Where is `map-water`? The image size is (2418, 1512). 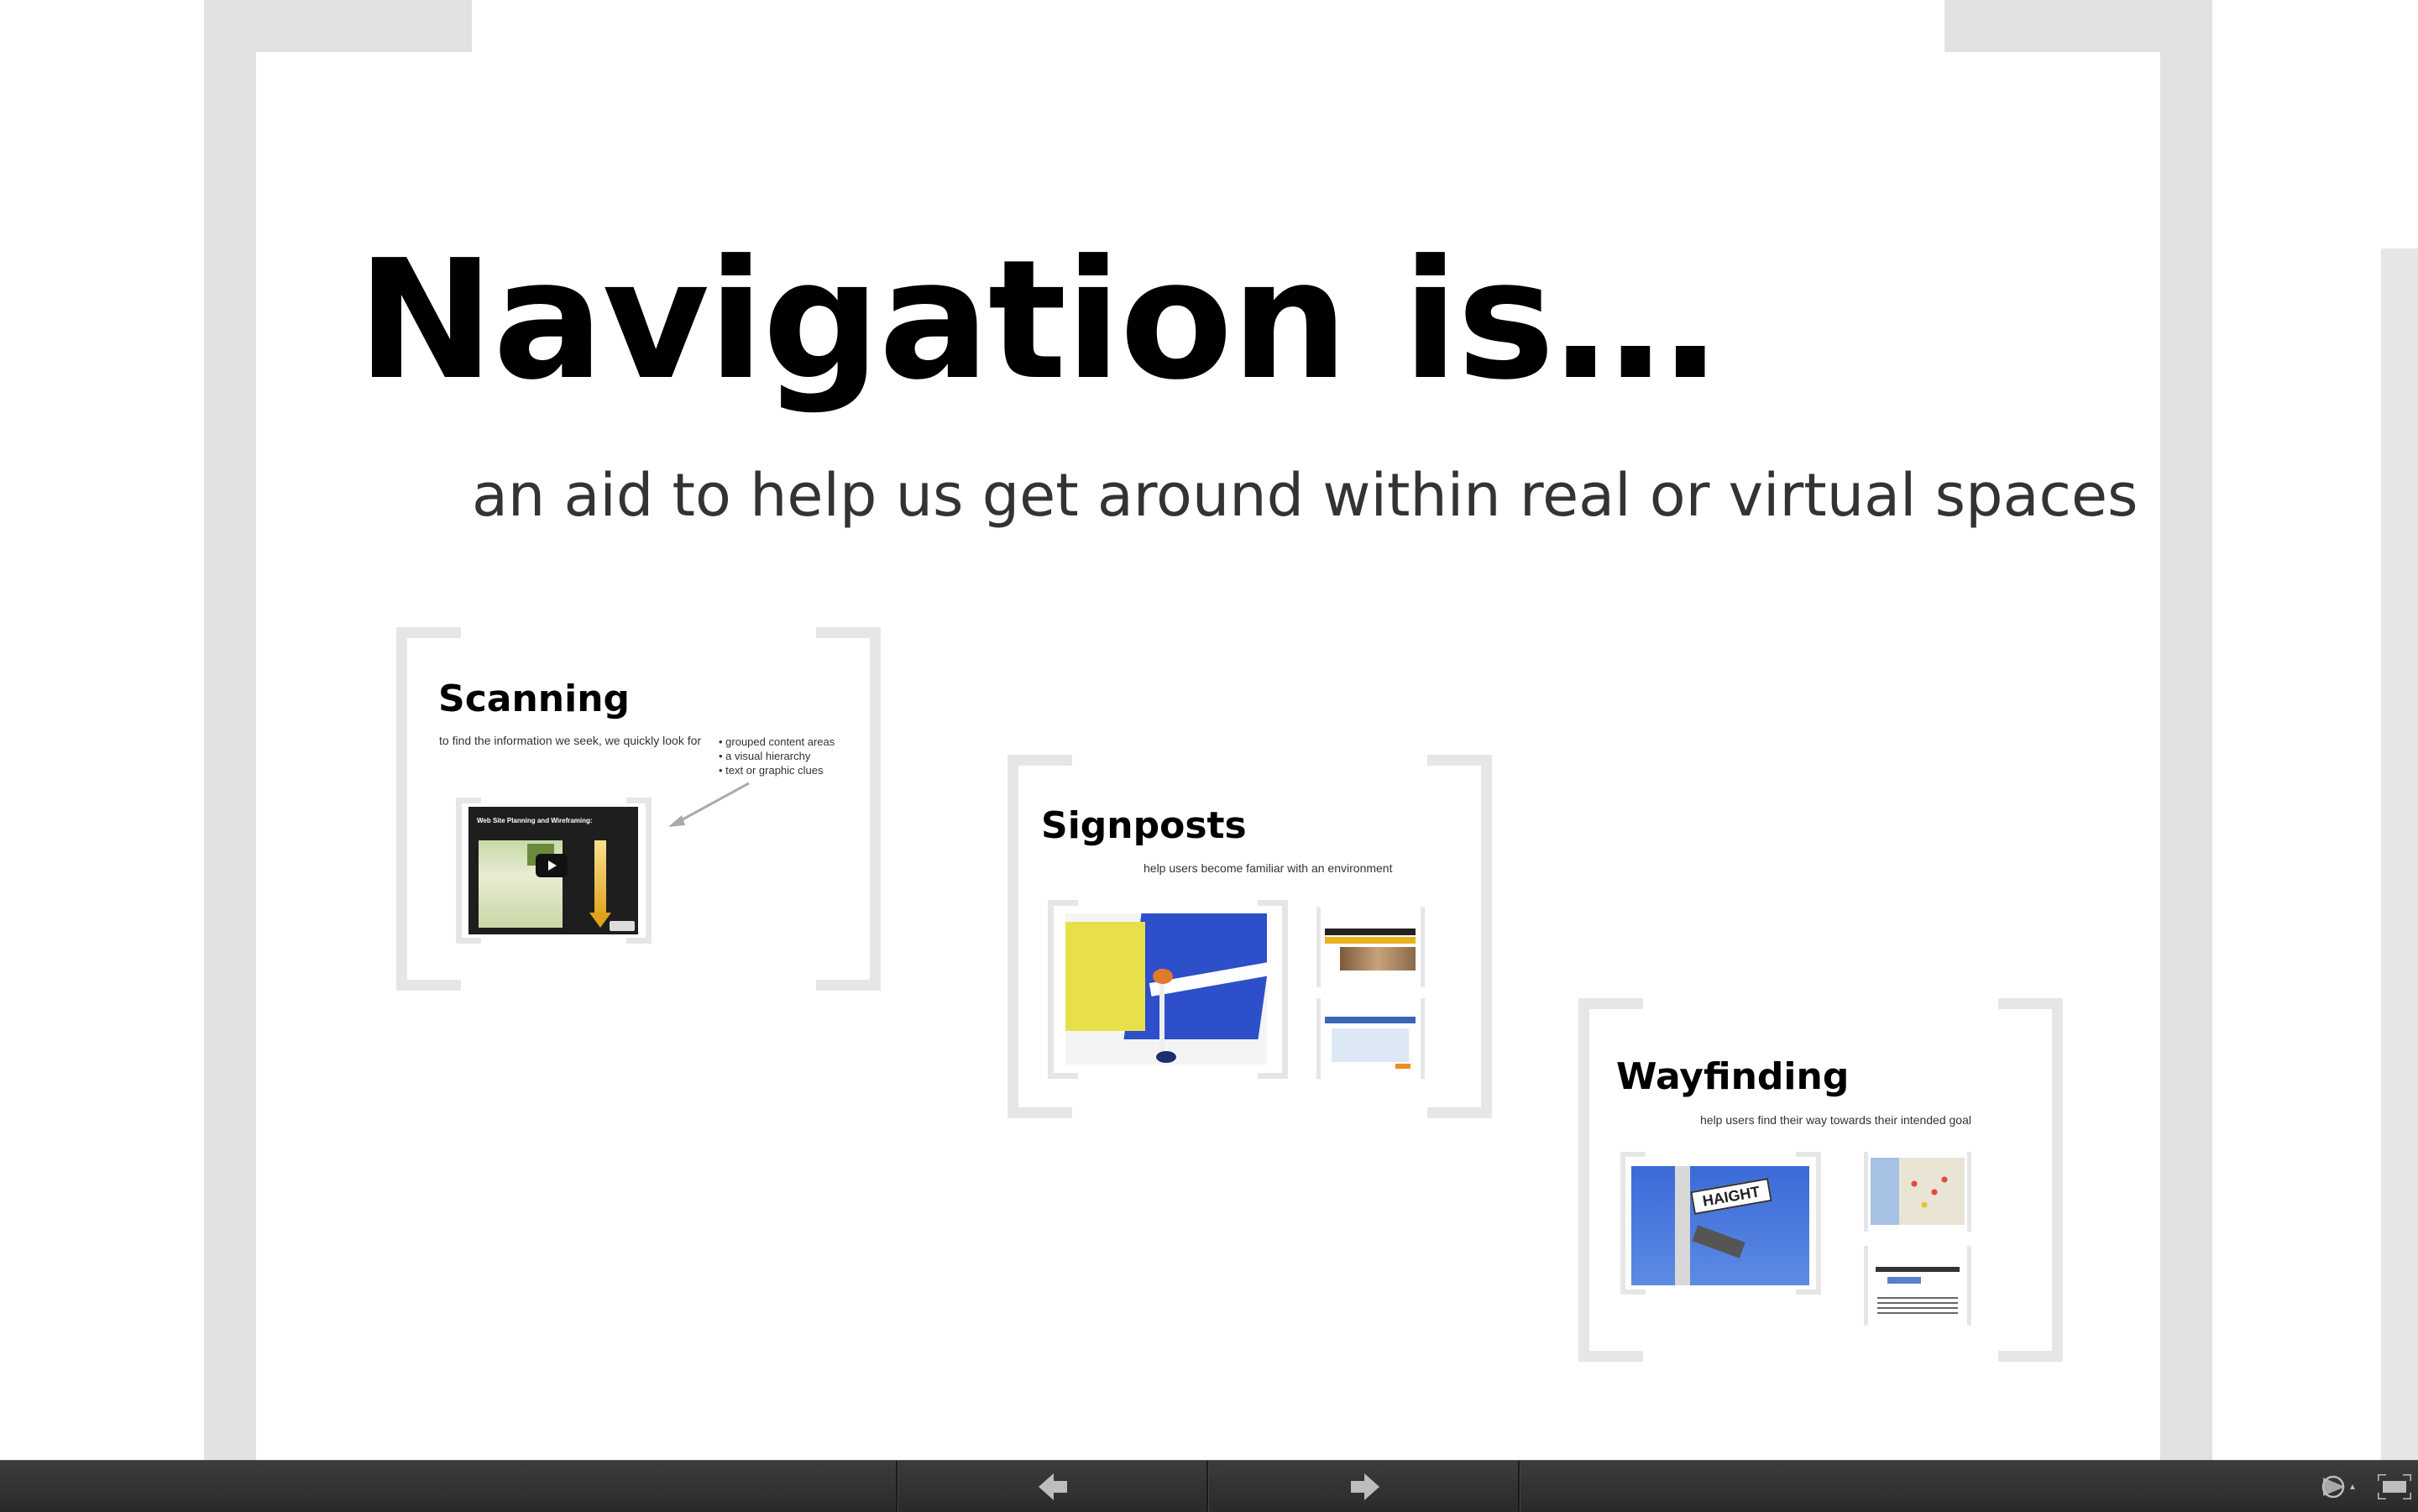
map-water is located at coordinates (1885, 1191).